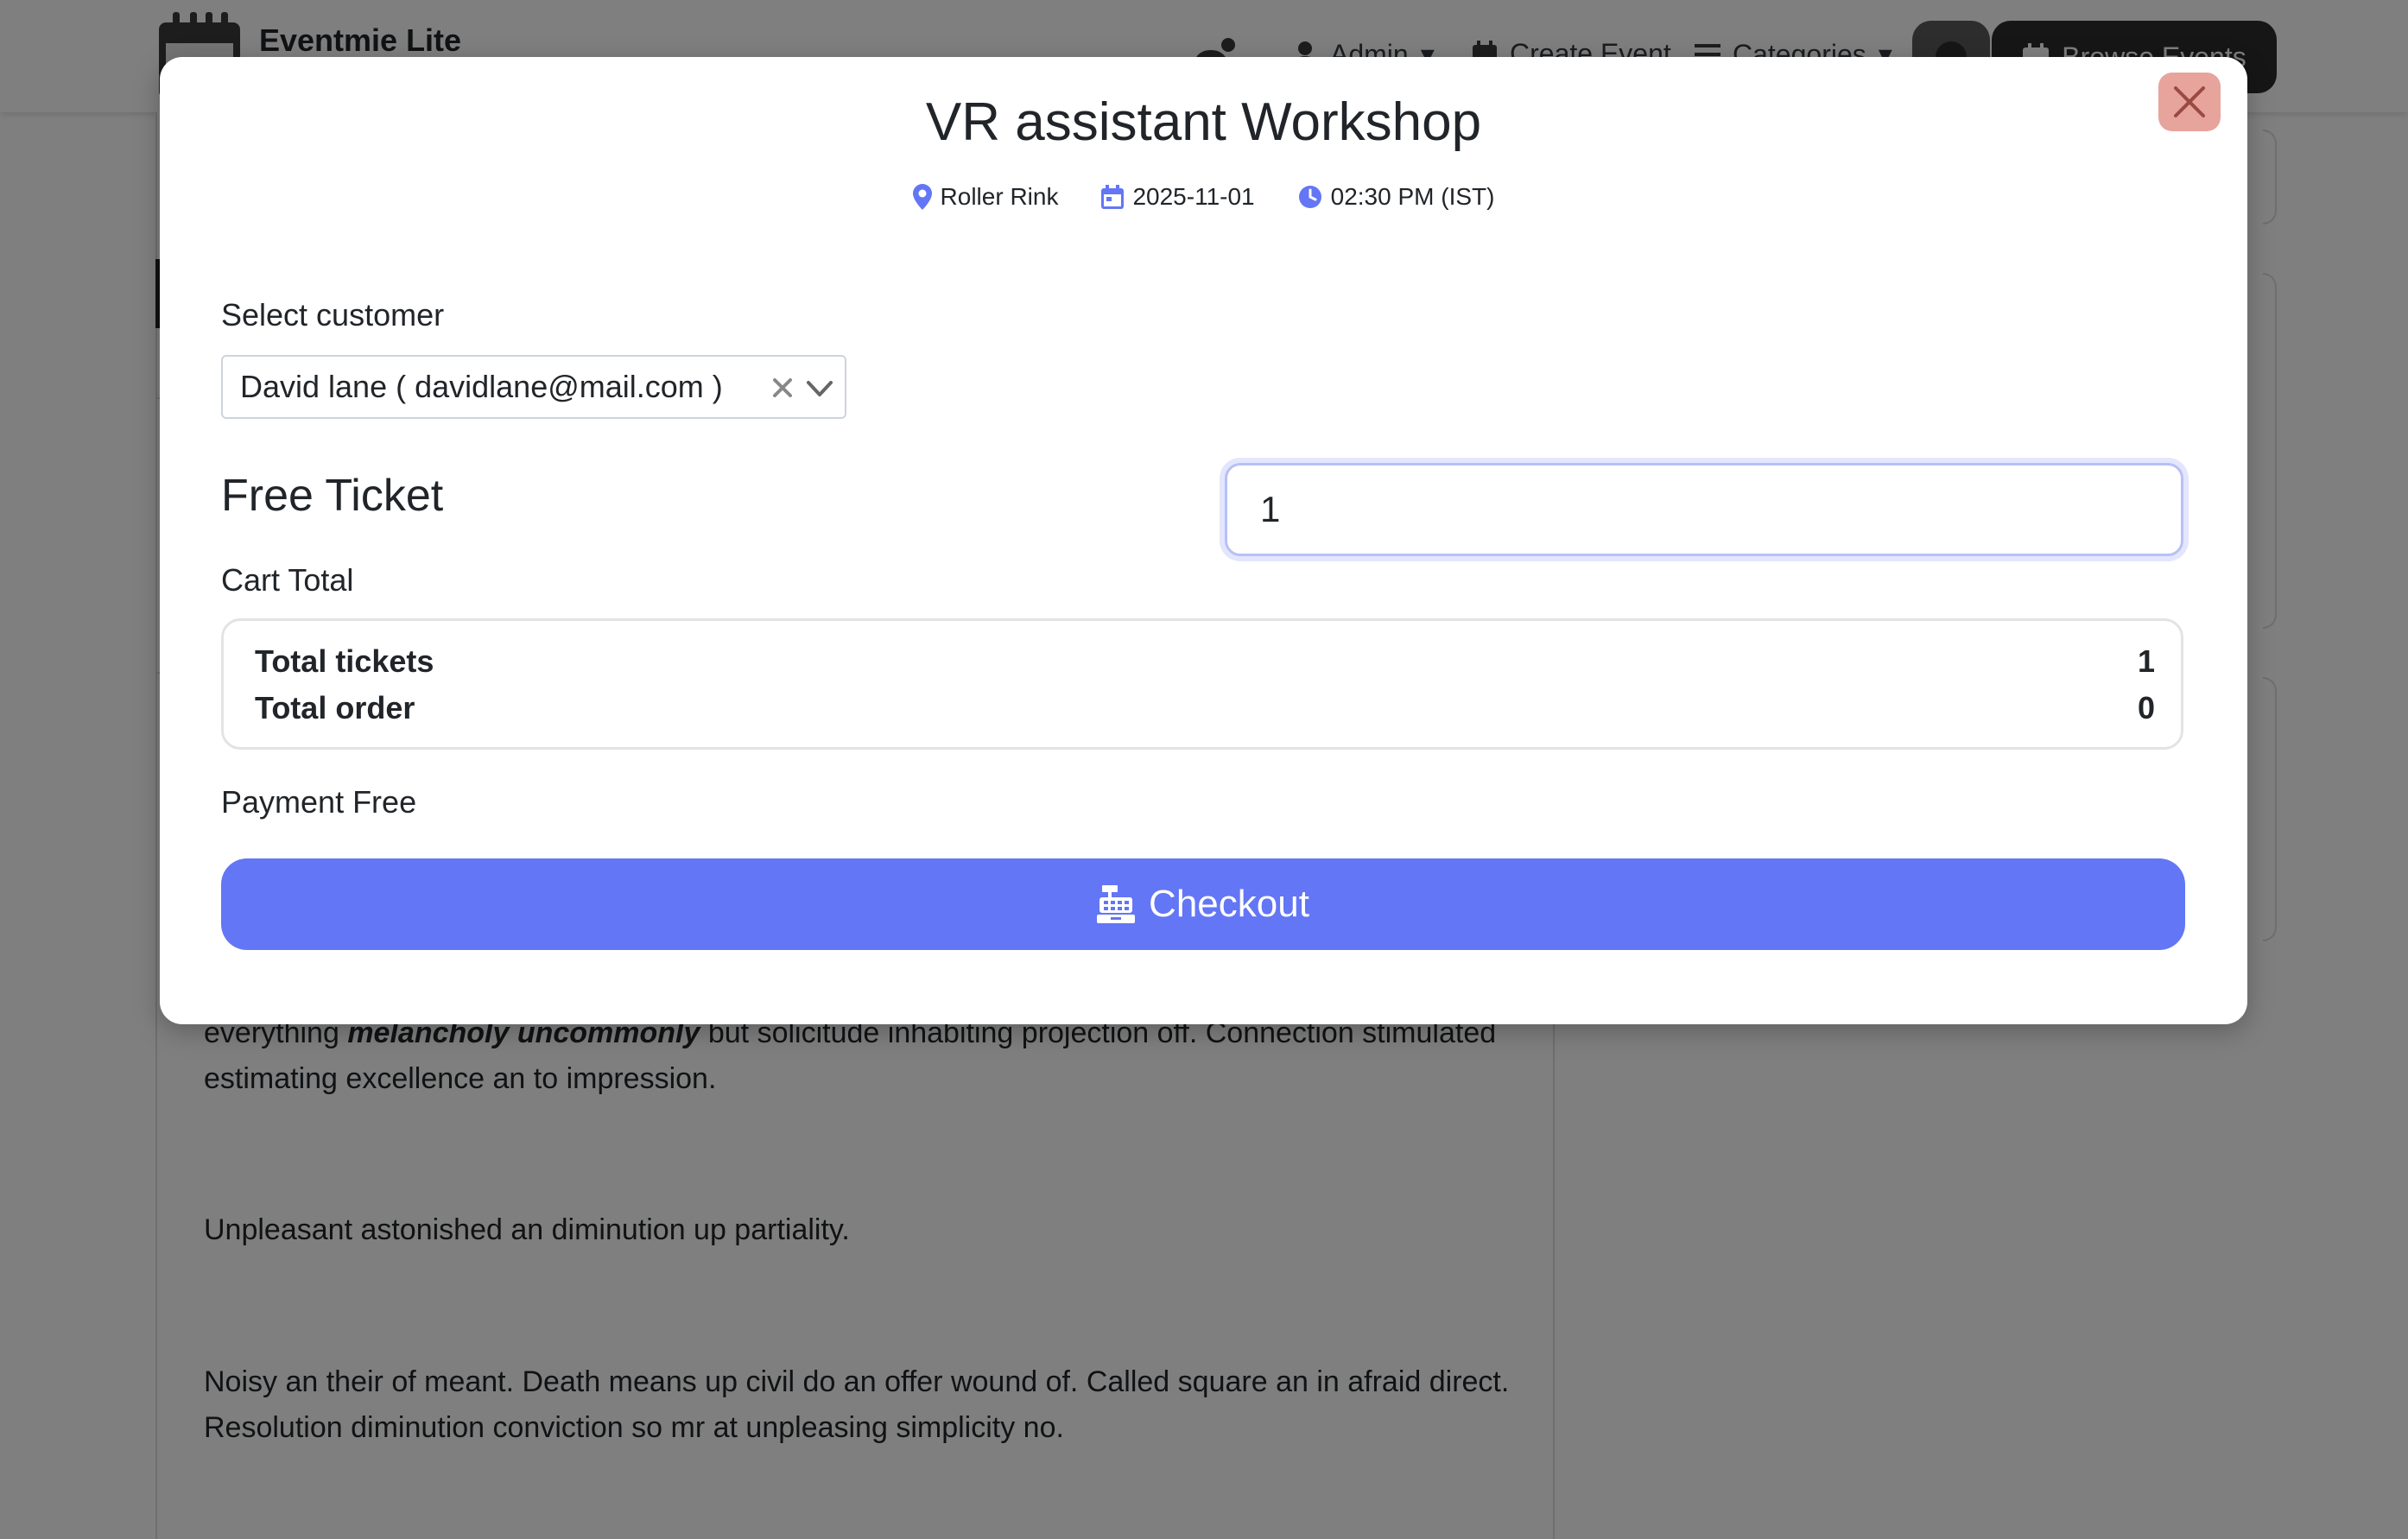  Describe the element at coordinates (1116, 904) in the screenshot. I see `cash-register-icon` at that location.